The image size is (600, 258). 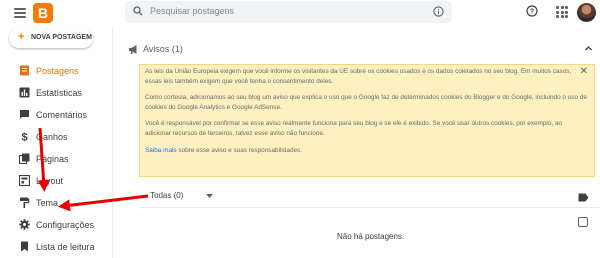 I want to click on dollar-icon: $, so click(x=24, y=137).